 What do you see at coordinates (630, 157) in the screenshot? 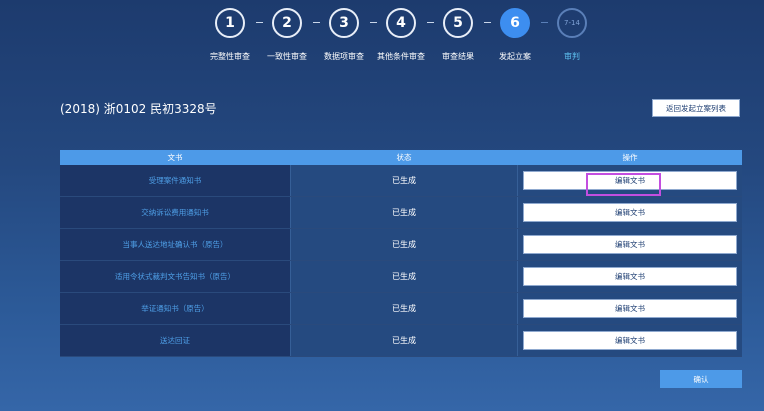
I see `column-header-action: 操作` at bounding box center [630, 157].